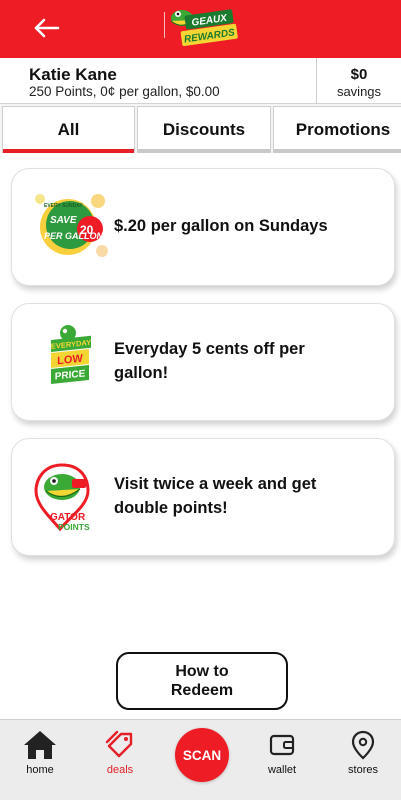 The width and height of the screenshot is (401, 800). Describe the element at coordinates (209, 361) in the screenshot. I see `offer-text: Everyday 5 cents off per gallon!` at that location.